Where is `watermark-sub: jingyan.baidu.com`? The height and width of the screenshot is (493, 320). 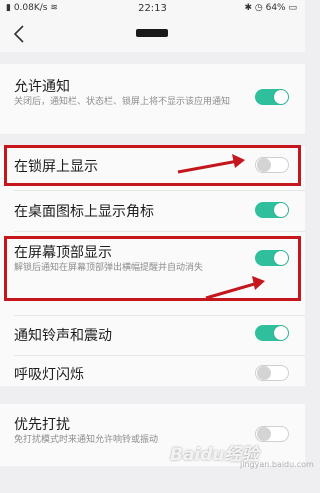 watermark-sub: jingyan.baidu.com is located at coordinates (277, 464).